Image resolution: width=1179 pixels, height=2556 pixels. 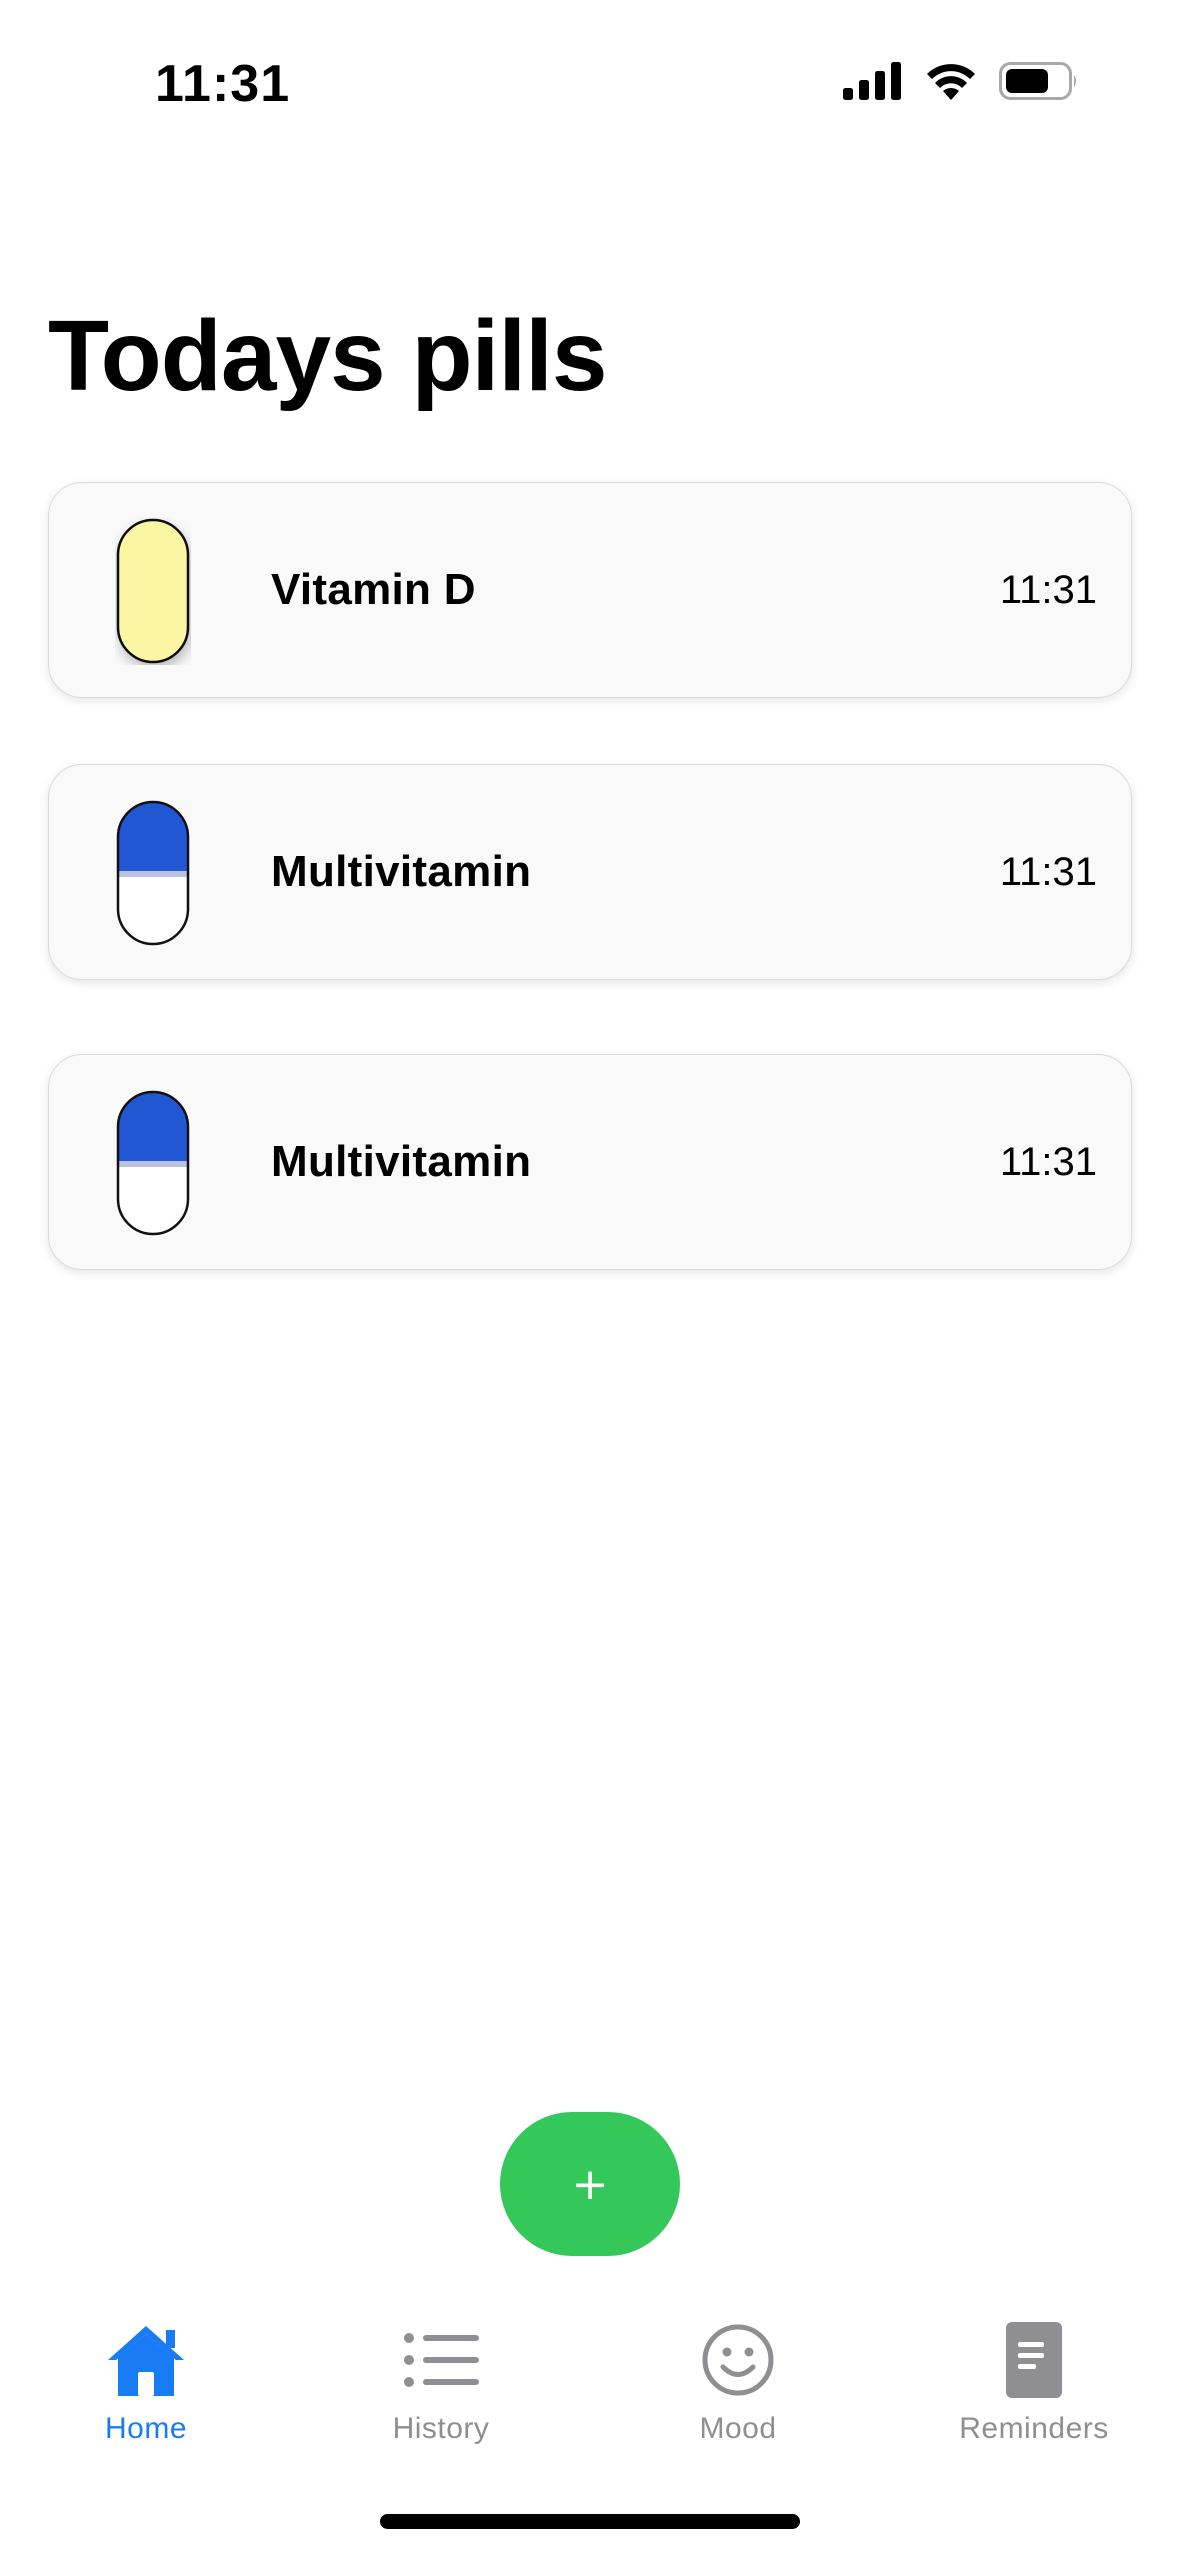 What do you see at coordinates (738, 2428) in the screenshot?
I see `tab-label: Mood` at bounding box center [738, 2428].